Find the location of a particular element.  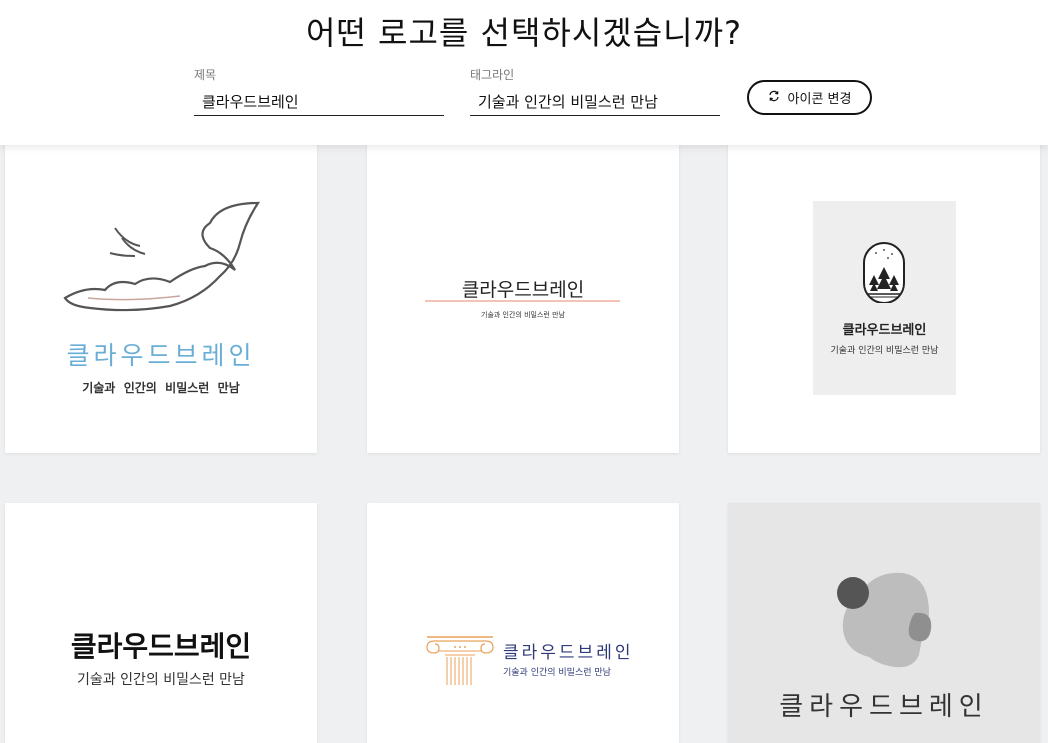

logo-card-1: 클라우드브레인 기술과 인간의 비밀스런 만남 is located at coordinates (161, 298).